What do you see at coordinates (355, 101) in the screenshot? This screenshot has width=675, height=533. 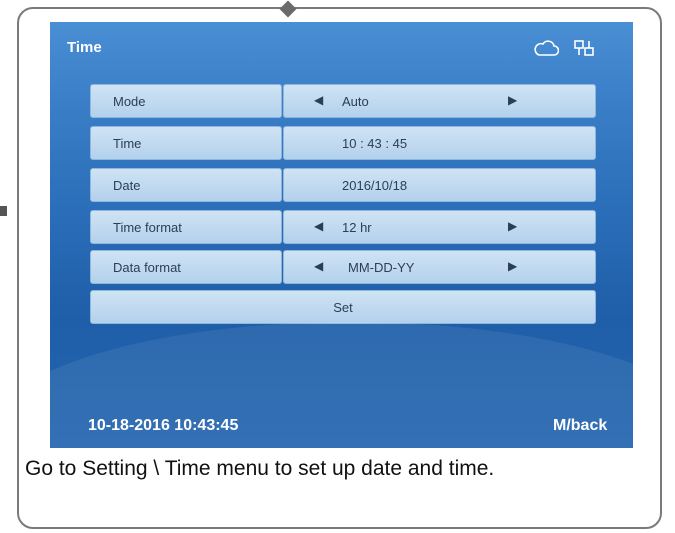 I see `row-value: Auto` at bounding box center [355, 101].